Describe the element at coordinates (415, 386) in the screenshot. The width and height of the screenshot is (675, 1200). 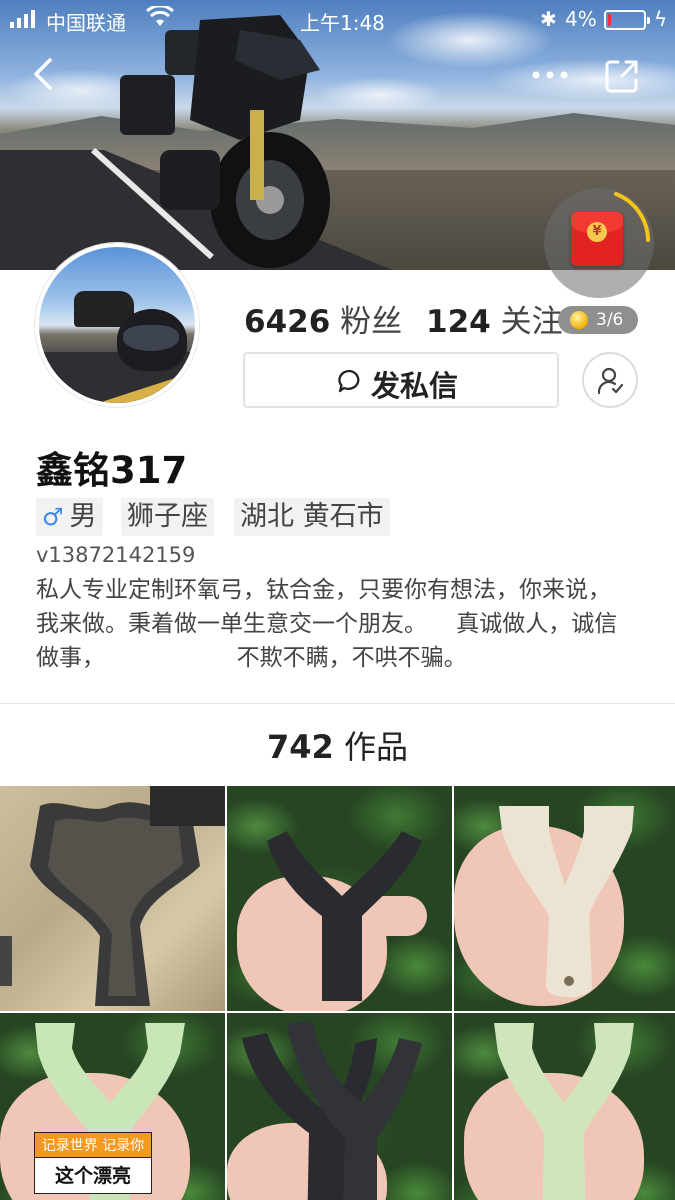
I see `send-message-label: 发私信` at that location.